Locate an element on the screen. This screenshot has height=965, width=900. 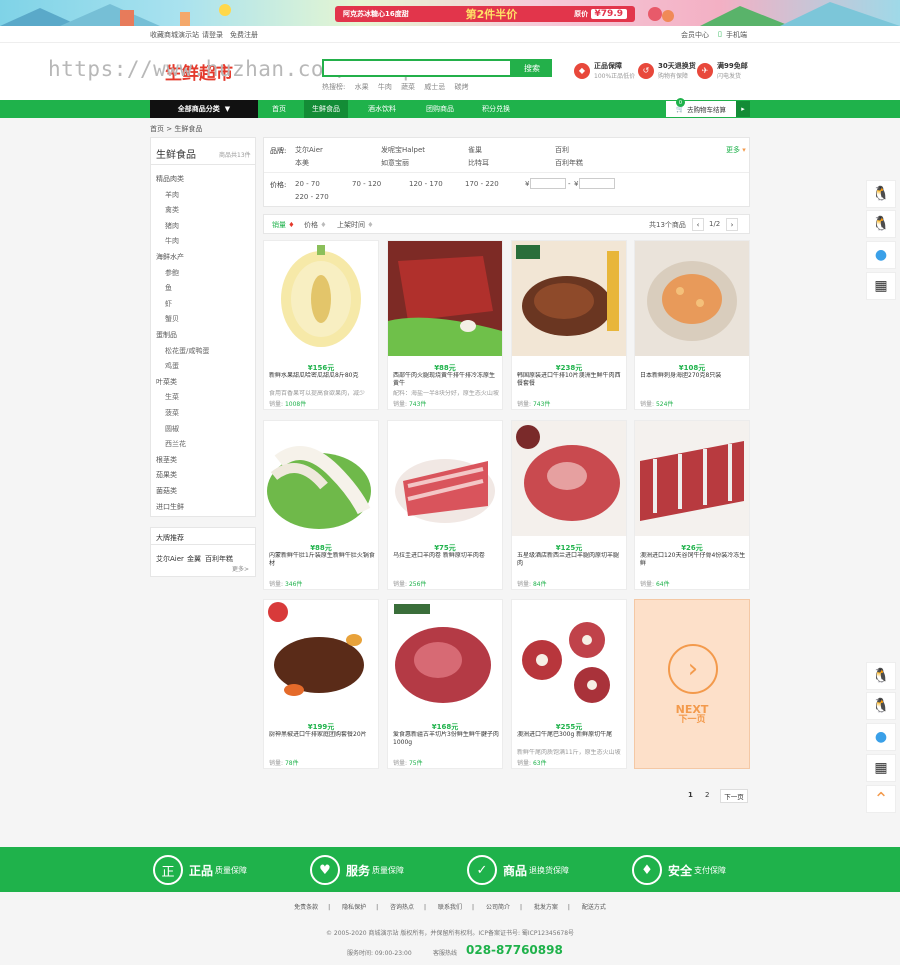
sidebar-item: 海鲜水产 is located at coordinates (170, 257).